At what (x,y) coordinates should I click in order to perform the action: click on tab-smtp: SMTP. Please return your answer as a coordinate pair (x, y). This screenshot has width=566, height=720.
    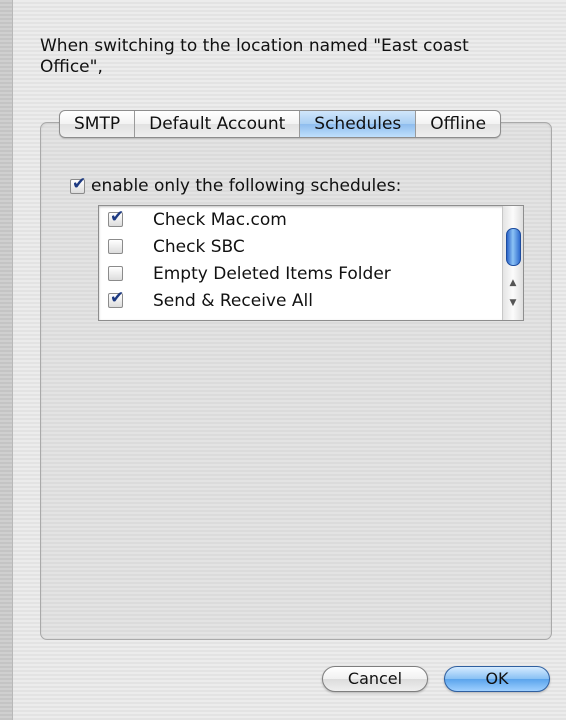
    Looking at the image, I should click on (98, 124).